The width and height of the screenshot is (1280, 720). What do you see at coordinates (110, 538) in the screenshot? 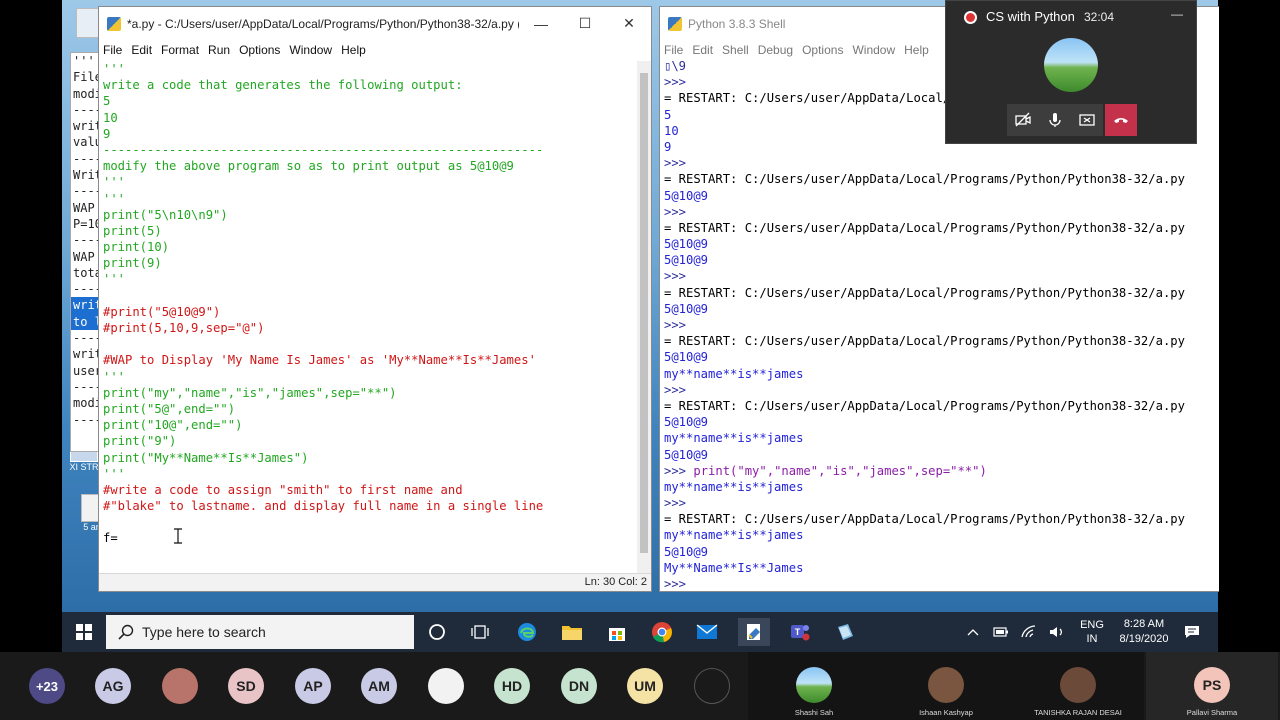
I see `editor-code-line: f=` at bounding box center [110, 538].